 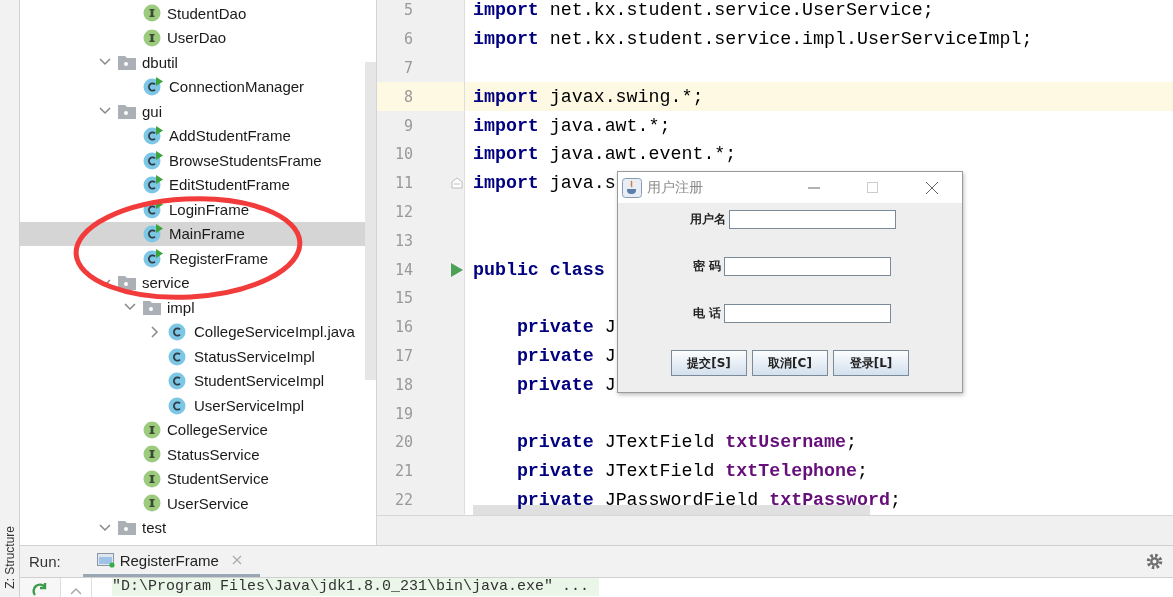 I want to click on close-icon, so click(x=932, y=187).